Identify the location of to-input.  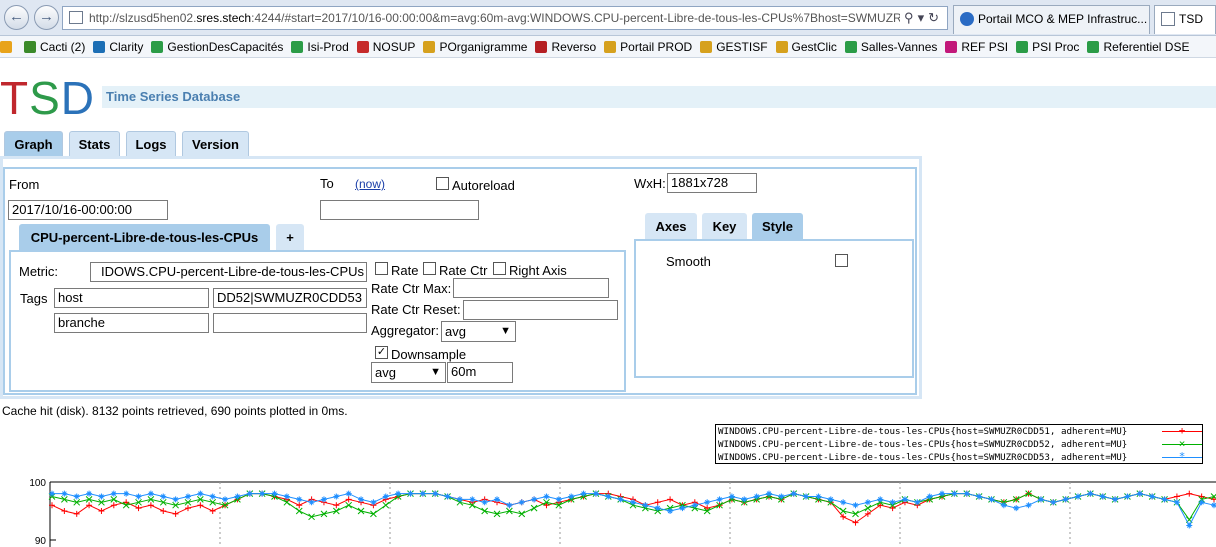
(399, 210).